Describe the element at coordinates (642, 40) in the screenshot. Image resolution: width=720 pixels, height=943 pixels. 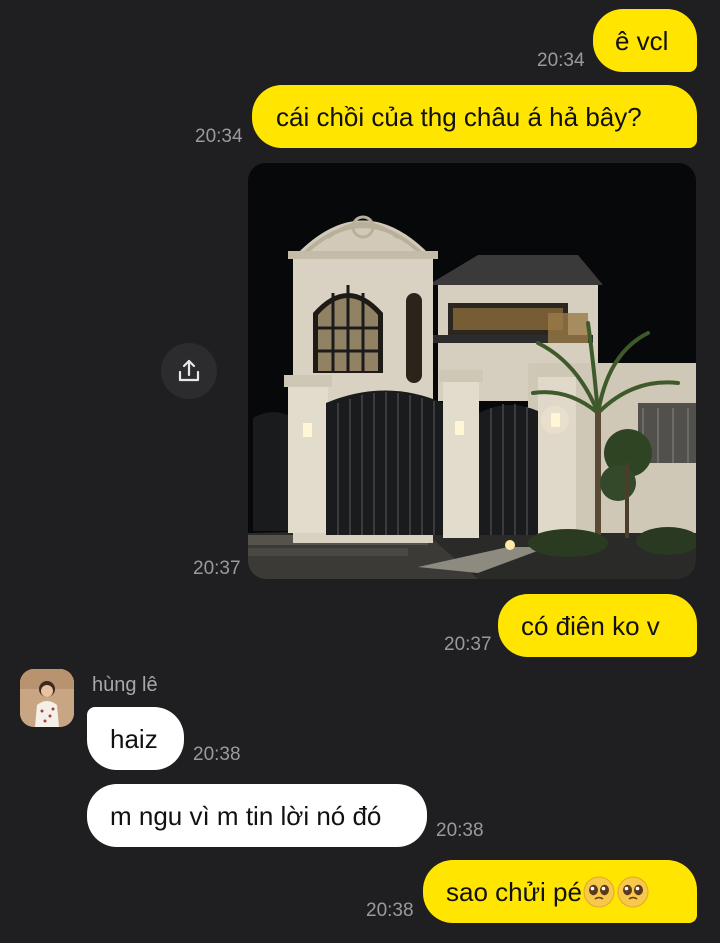
I see `message-text: ê vcl` at that location.